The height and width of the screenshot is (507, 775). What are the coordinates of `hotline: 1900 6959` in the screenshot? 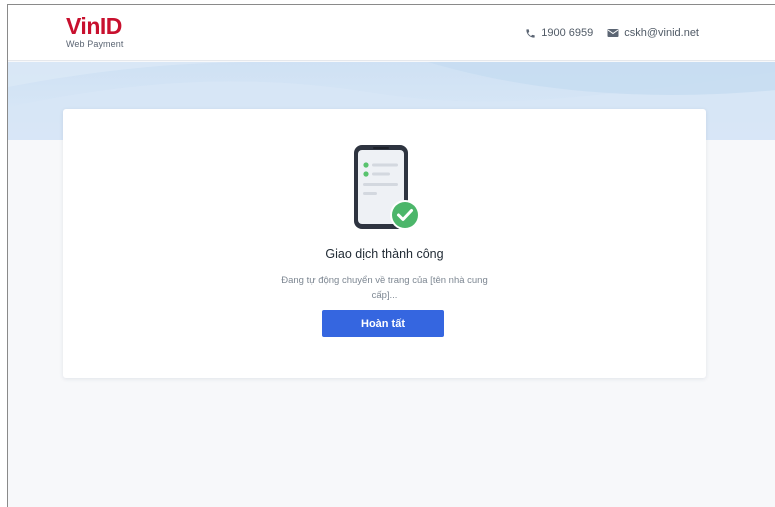 It's located at (559, 33).